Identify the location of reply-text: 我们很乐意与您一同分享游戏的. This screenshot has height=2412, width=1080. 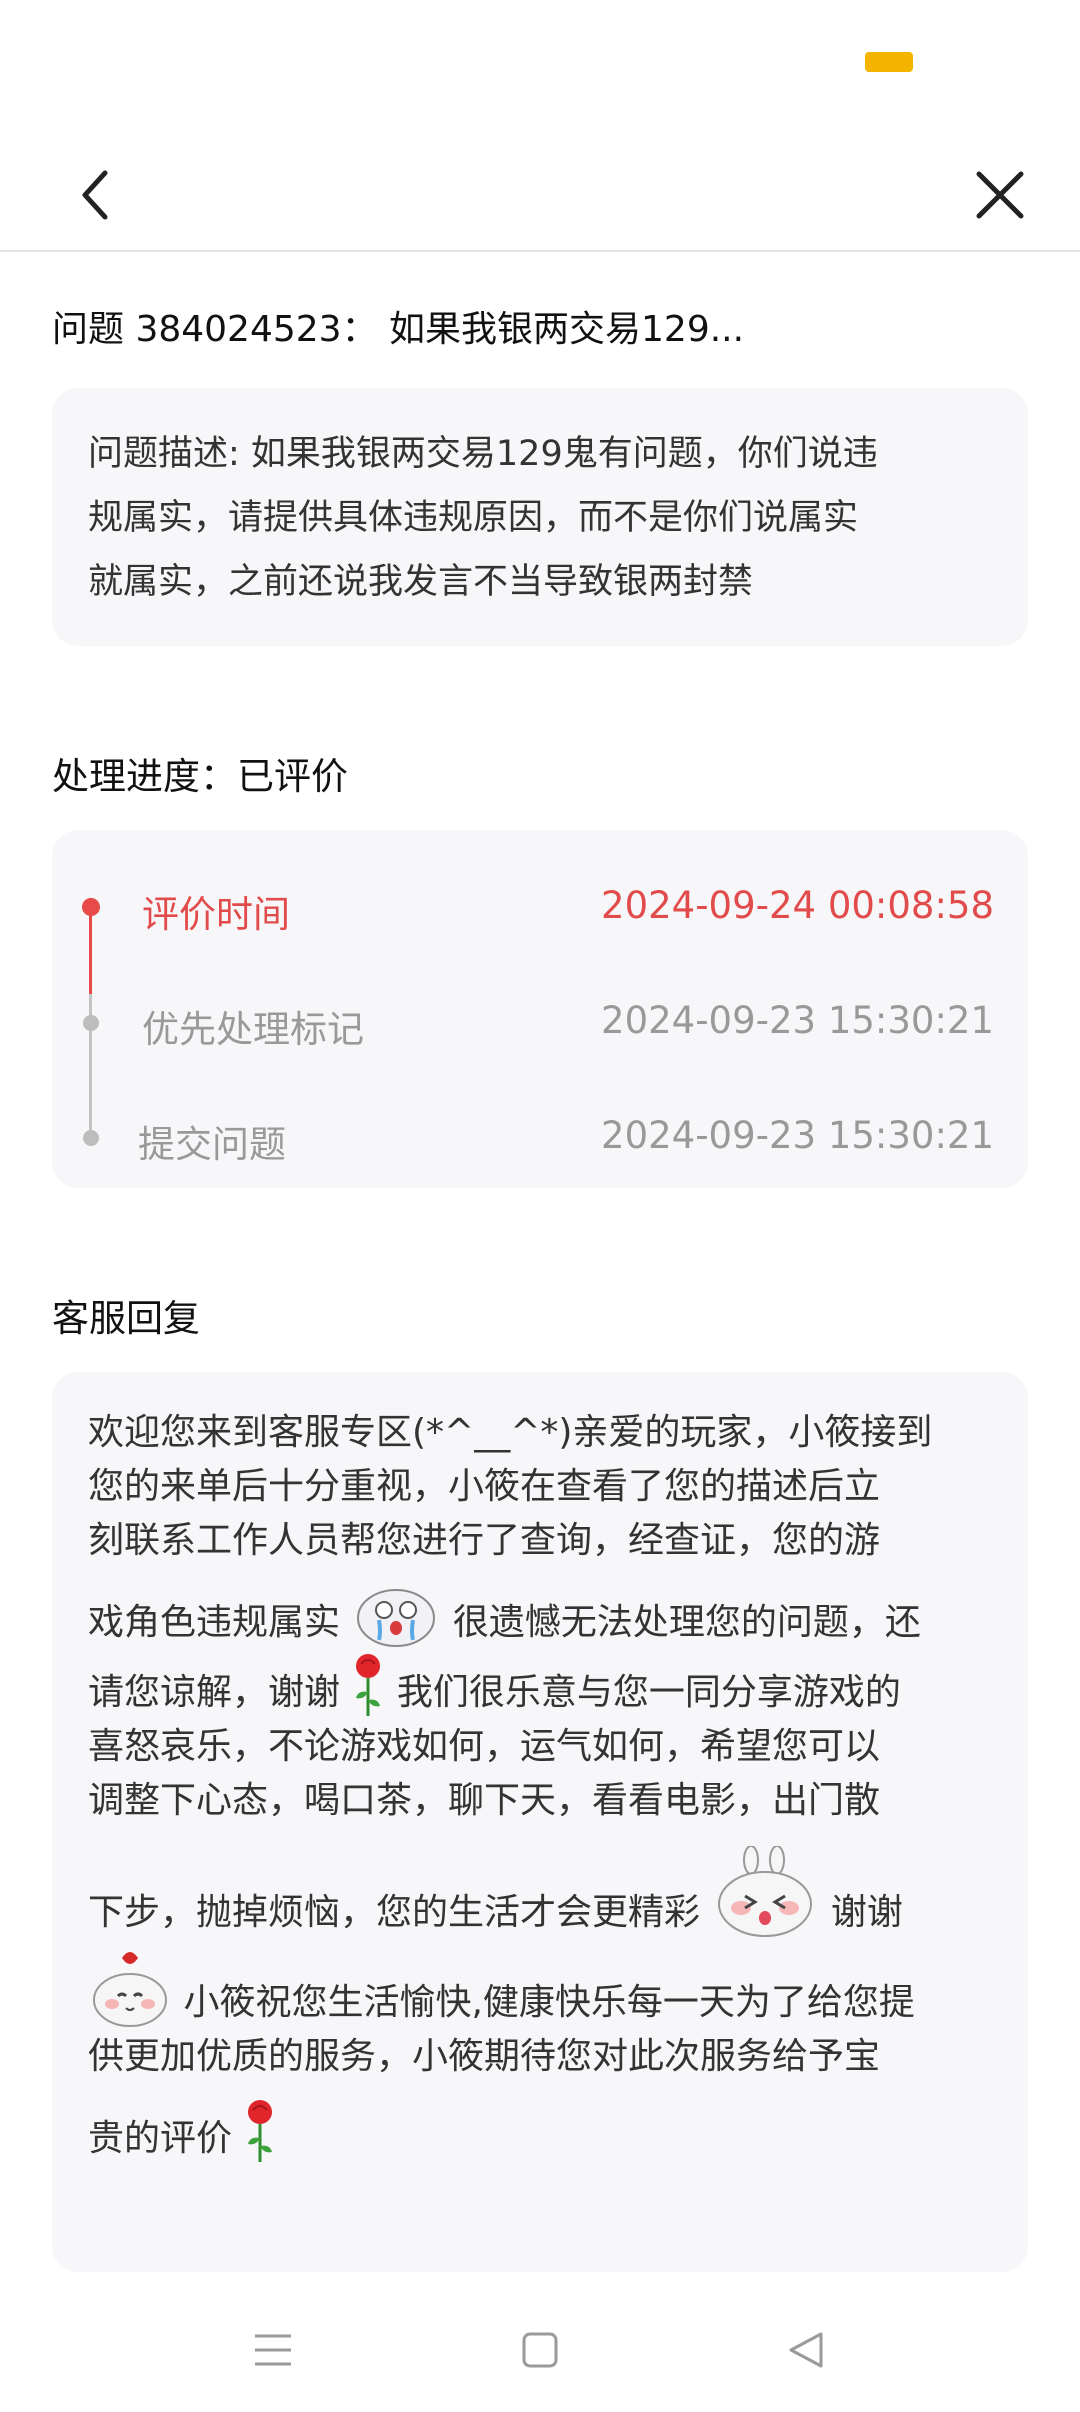
(648, 1692).